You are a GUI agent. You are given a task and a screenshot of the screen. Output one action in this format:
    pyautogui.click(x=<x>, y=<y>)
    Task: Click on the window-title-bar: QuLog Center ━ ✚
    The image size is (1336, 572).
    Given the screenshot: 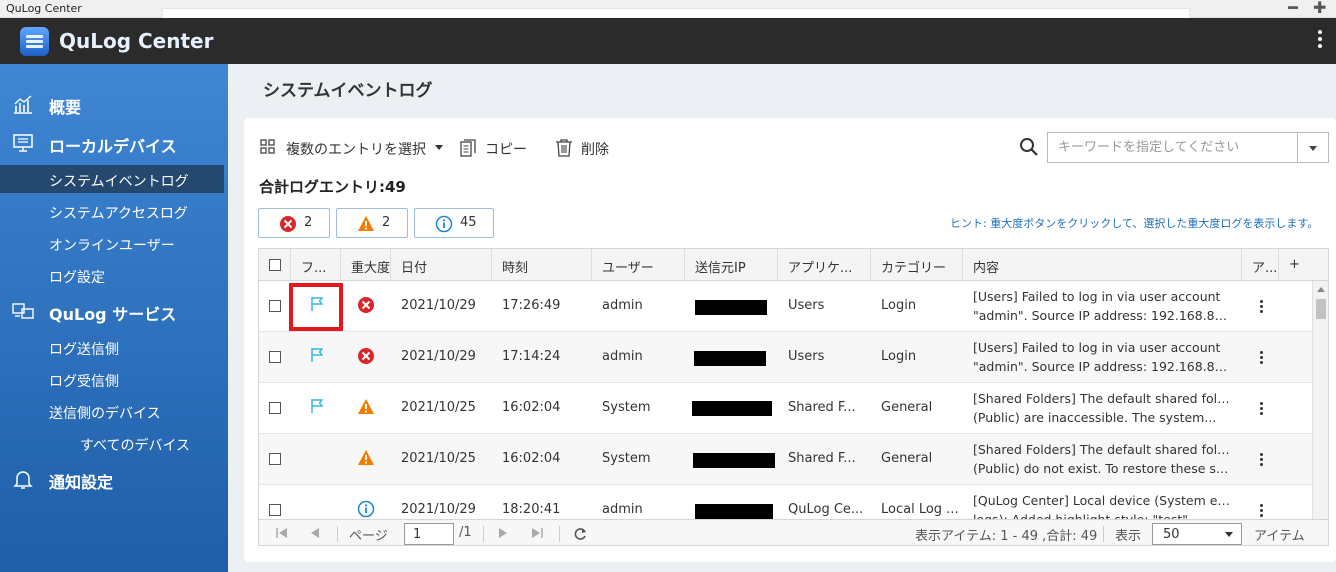 What is the action you would take?
    pyautogui.click(x=668, y=9)
    